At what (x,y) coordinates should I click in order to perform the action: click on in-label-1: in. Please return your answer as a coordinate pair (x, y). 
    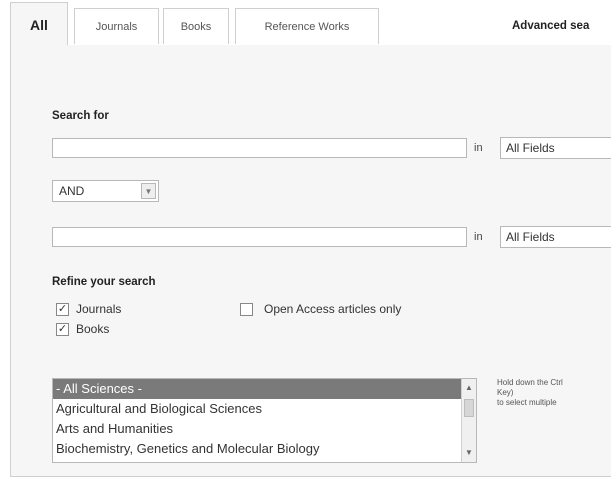
    Looking at the image, I should click on (478, 148).